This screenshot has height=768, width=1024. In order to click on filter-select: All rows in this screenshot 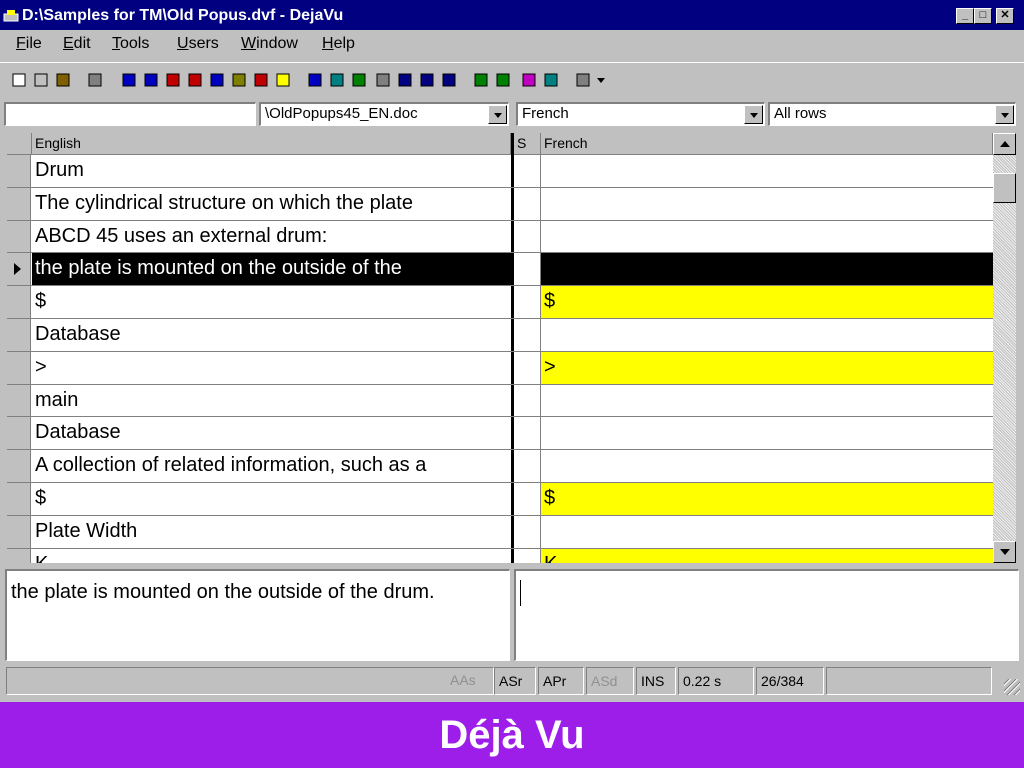, I will do `click(892, 114)`.